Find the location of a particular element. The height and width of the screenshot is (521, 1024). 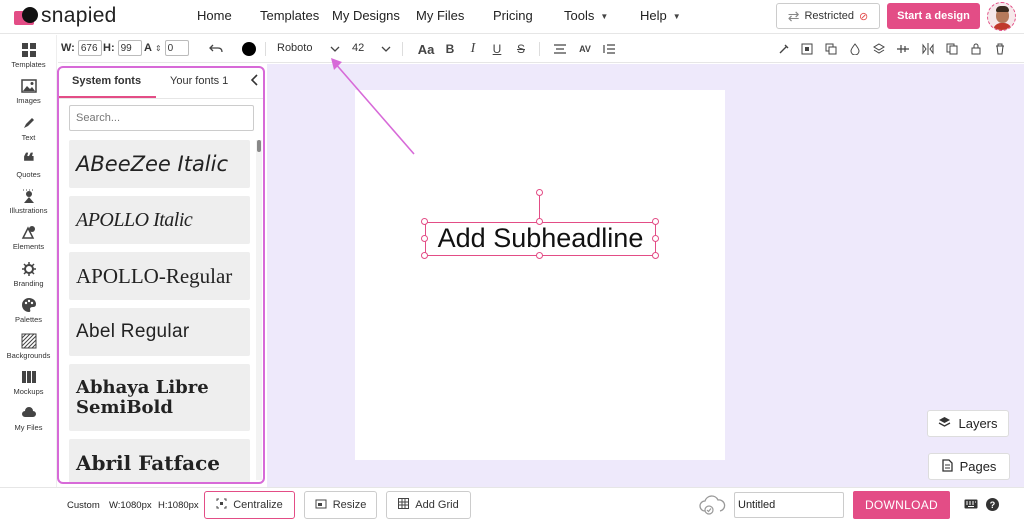

sidebar-item-images: Images is located at coordinates (28, 91).